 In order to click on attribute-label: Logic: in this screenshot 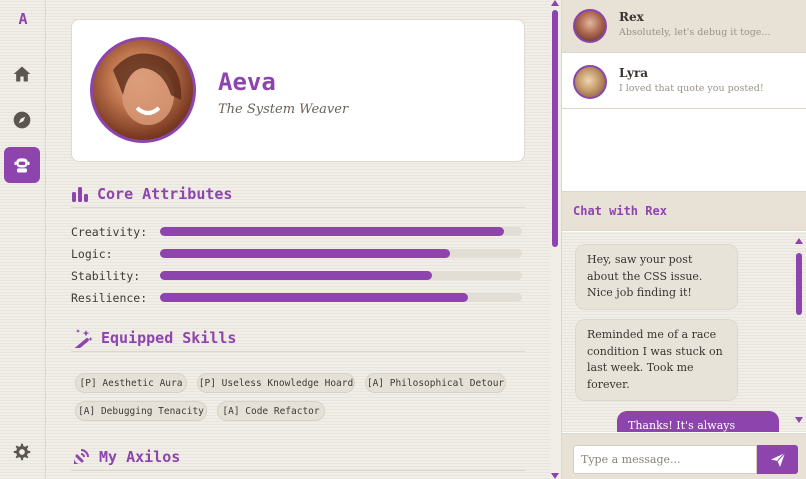, I will do `click(92, 254)`.